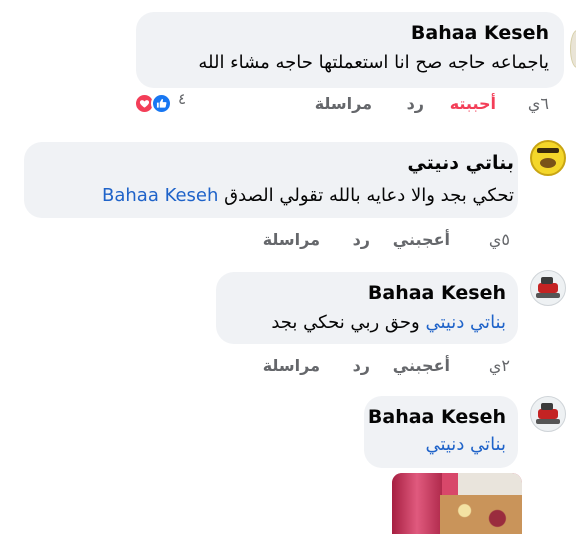 The image size is (576, 534). Describe the element at coordinates (417, 503) in the screenshot. I see `photo-fabric` at that location.